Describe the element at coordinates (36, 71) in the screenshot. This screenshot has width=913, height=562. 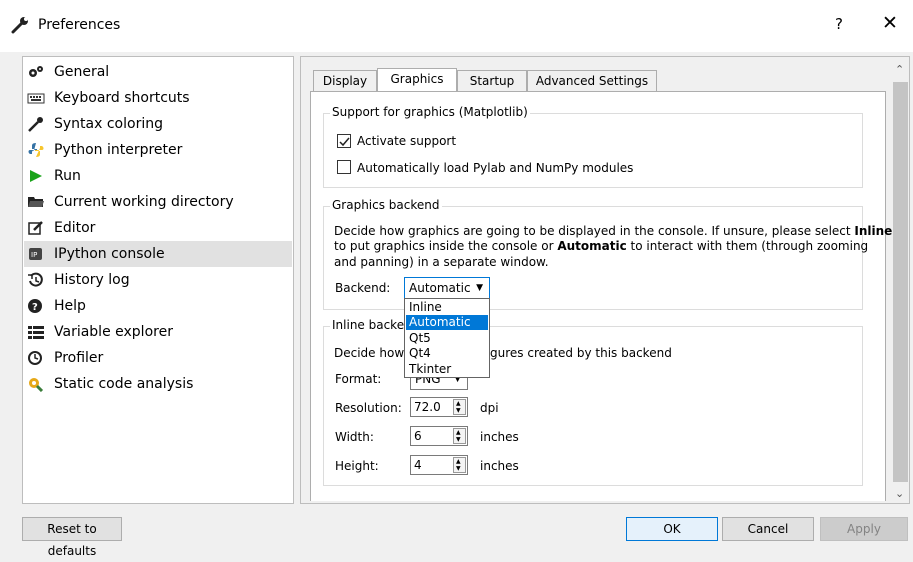
I see `gears-icon` at that location.